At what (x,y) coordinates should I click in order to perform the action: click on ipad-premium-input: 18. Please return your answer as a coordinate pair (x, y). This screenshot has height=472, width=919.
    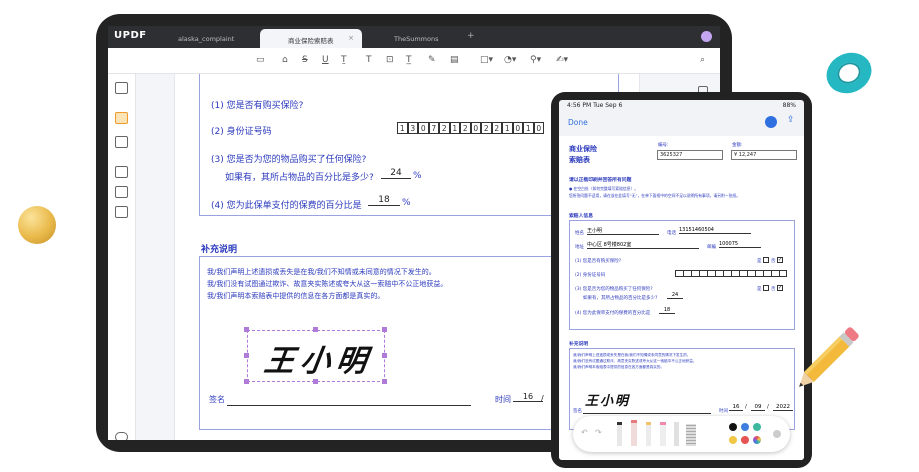
    Looking at the image, I should click on (667, 310).